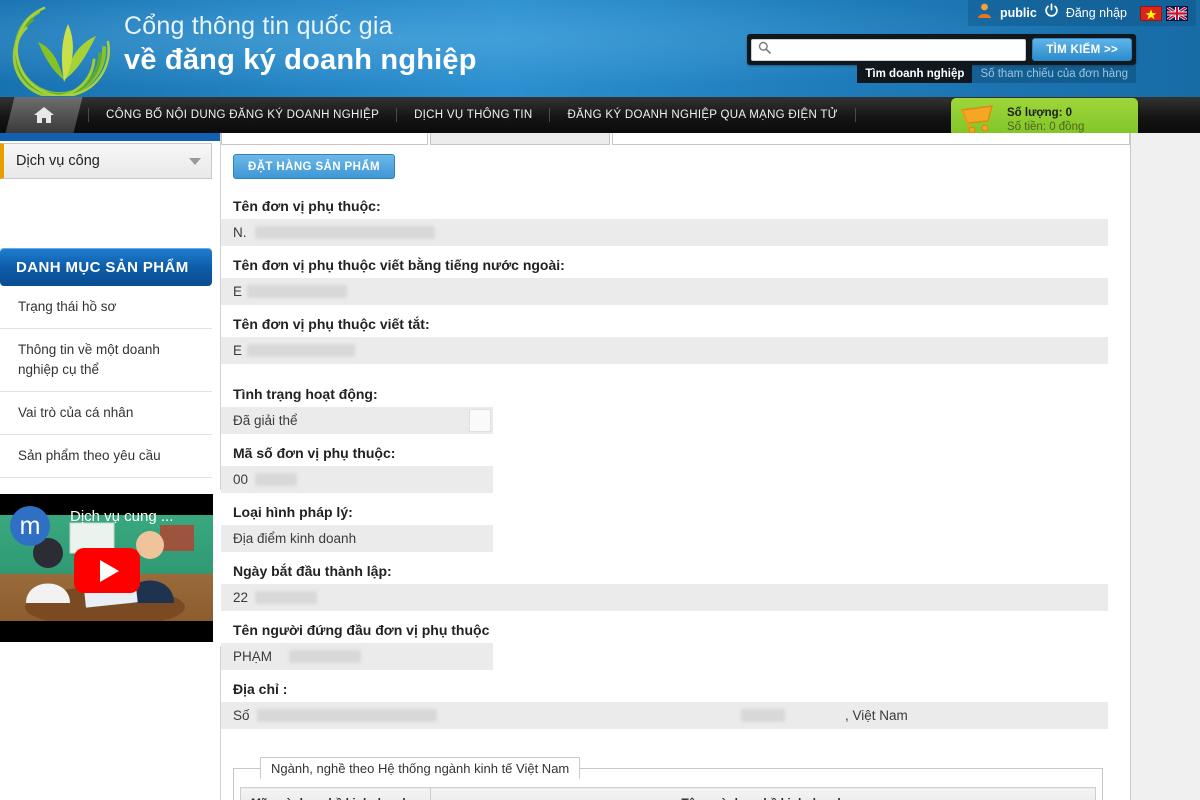 The height and width of the screenshot is (800, 1200). Describe the element at coordinates (664, 715) in the screenshot. I see `field-value: Số , Việt Nam` at that location.